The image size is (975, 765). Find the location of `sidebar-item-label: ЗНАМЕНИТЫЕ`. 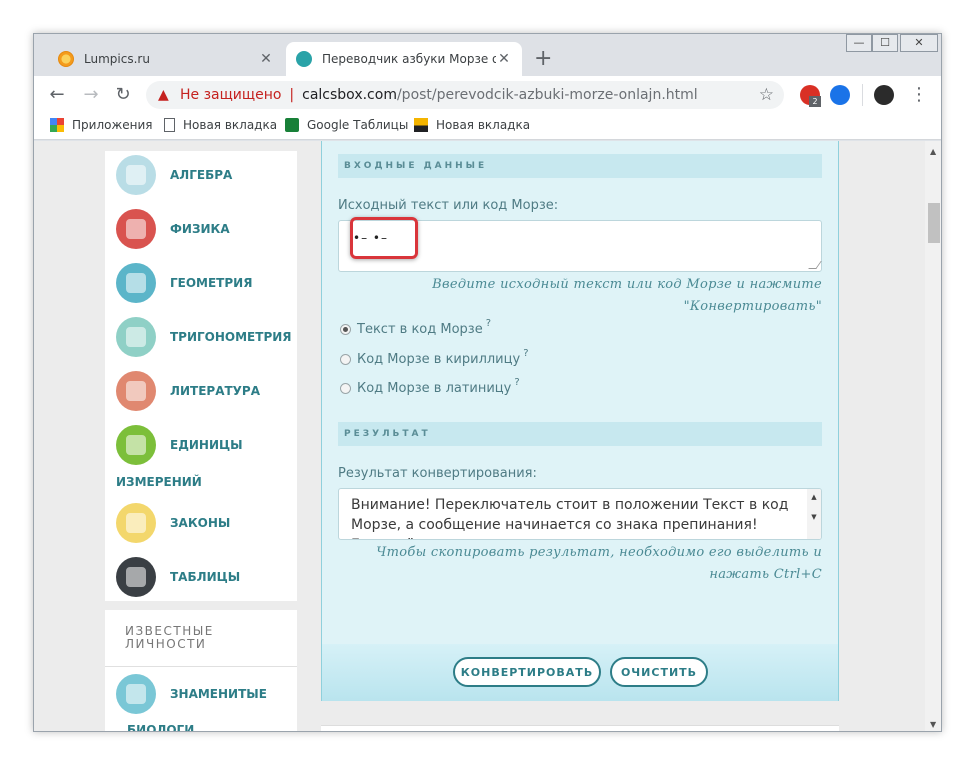

sidebar-item-label: ЗНАМЕНИТЫЕ is located at coordinates (218, 694).